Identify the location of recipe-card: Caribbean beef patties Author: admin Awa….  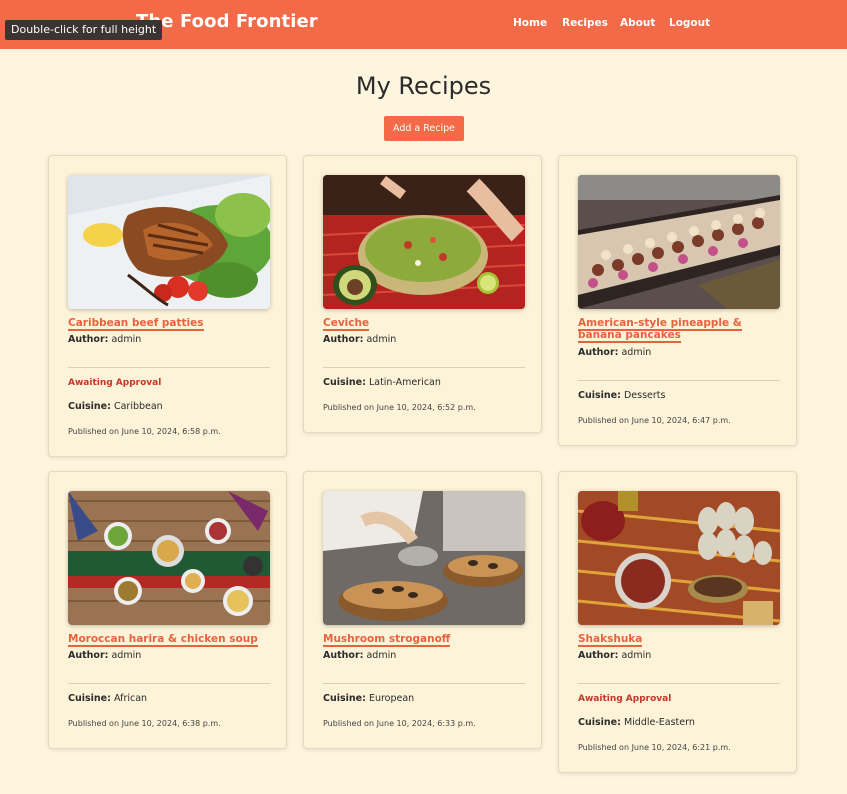
(167, 306).